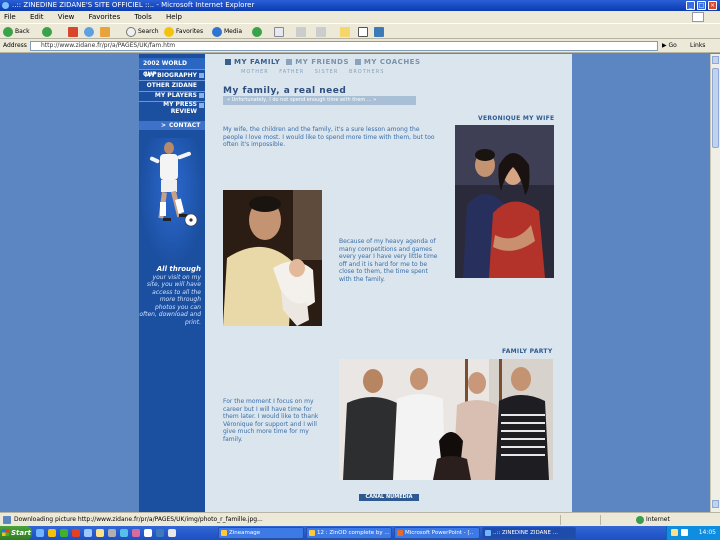 The width and height of the screenshot is (720, 540). What do you see at coordinates (10, 17) in the screenshot?
I see `menu-file: File` at bounding box center [10, 17].